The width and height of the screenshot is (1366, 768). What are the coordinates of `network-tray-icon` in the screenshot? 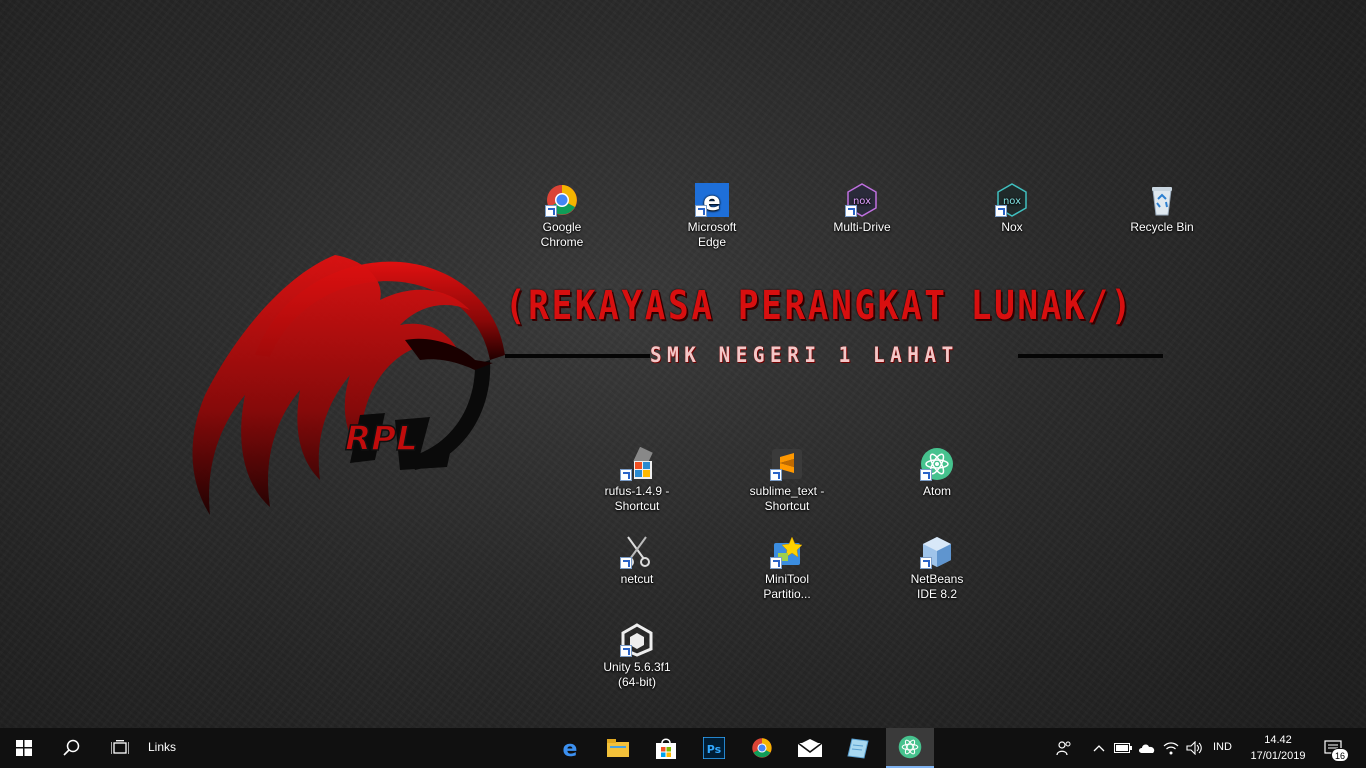 It's located at (1171, 748).